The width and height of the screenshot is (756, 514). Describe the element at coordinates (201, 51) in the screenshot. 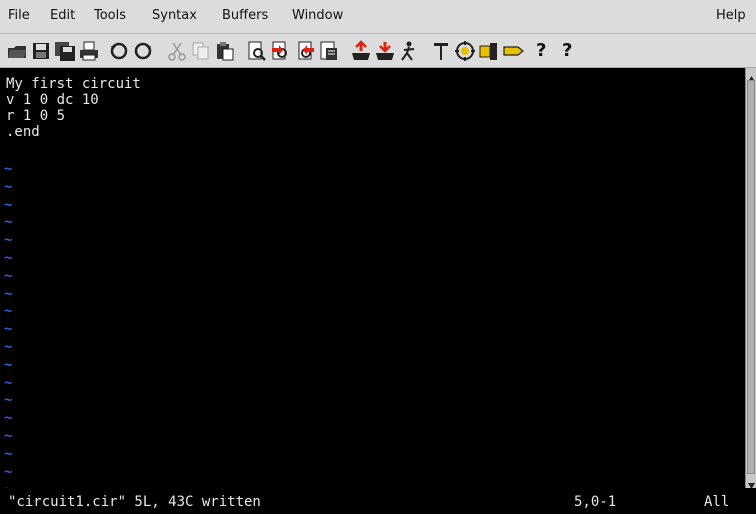

I see `copy-icon` at that location.